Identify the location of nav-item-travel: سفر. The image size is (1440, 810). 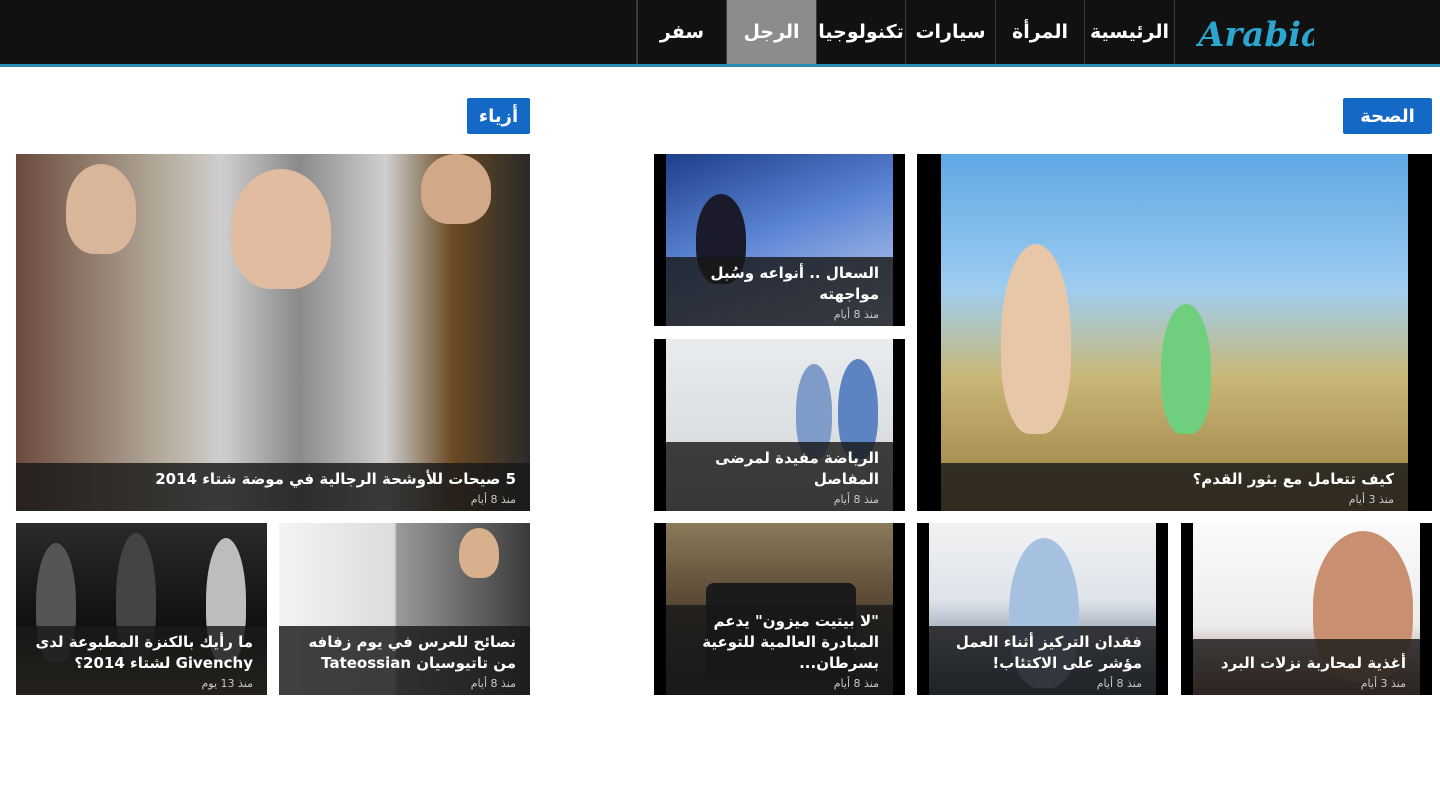
(681, 32).